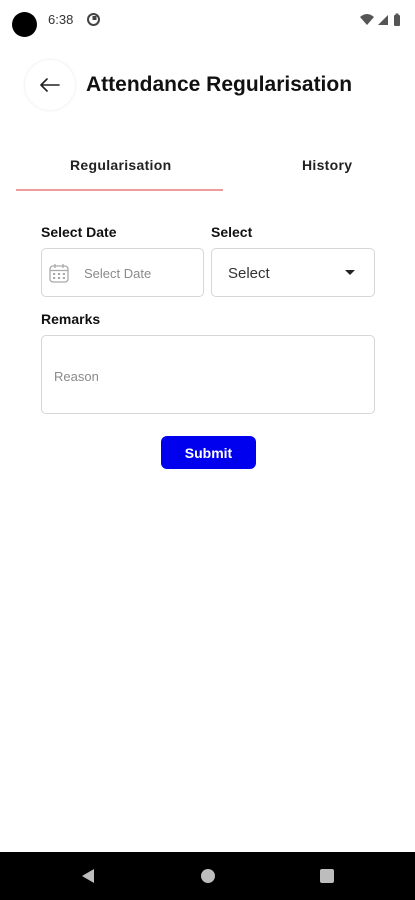 This screenshot has width=415, height=900. I want to click on arrow-left-icon, so click(50, 85).